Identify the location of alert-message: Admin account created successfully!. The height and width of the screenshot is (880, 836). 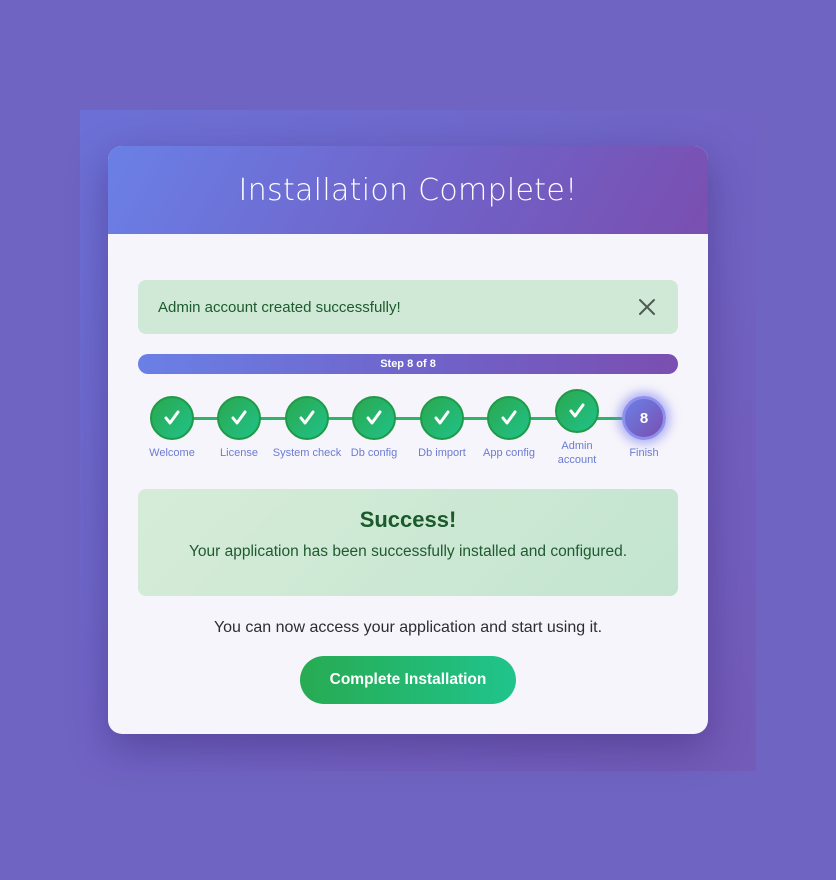
(279, 307).